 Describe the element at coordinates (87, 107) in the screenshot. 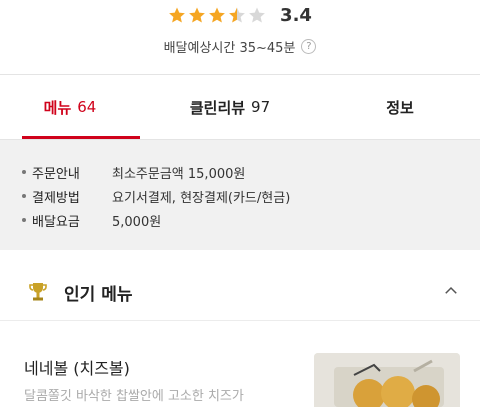

I see `tab-count: 64` at that location.